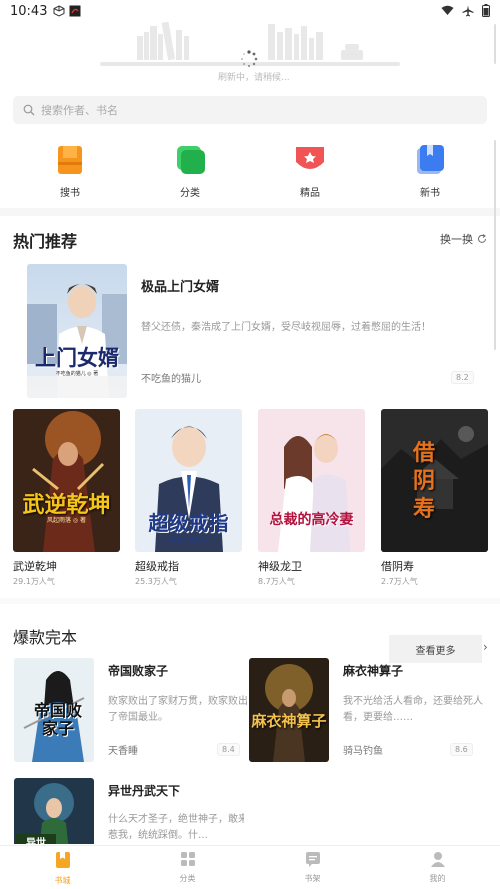  I want to click on cover-title: 帝国败家子, so click(57, 719).